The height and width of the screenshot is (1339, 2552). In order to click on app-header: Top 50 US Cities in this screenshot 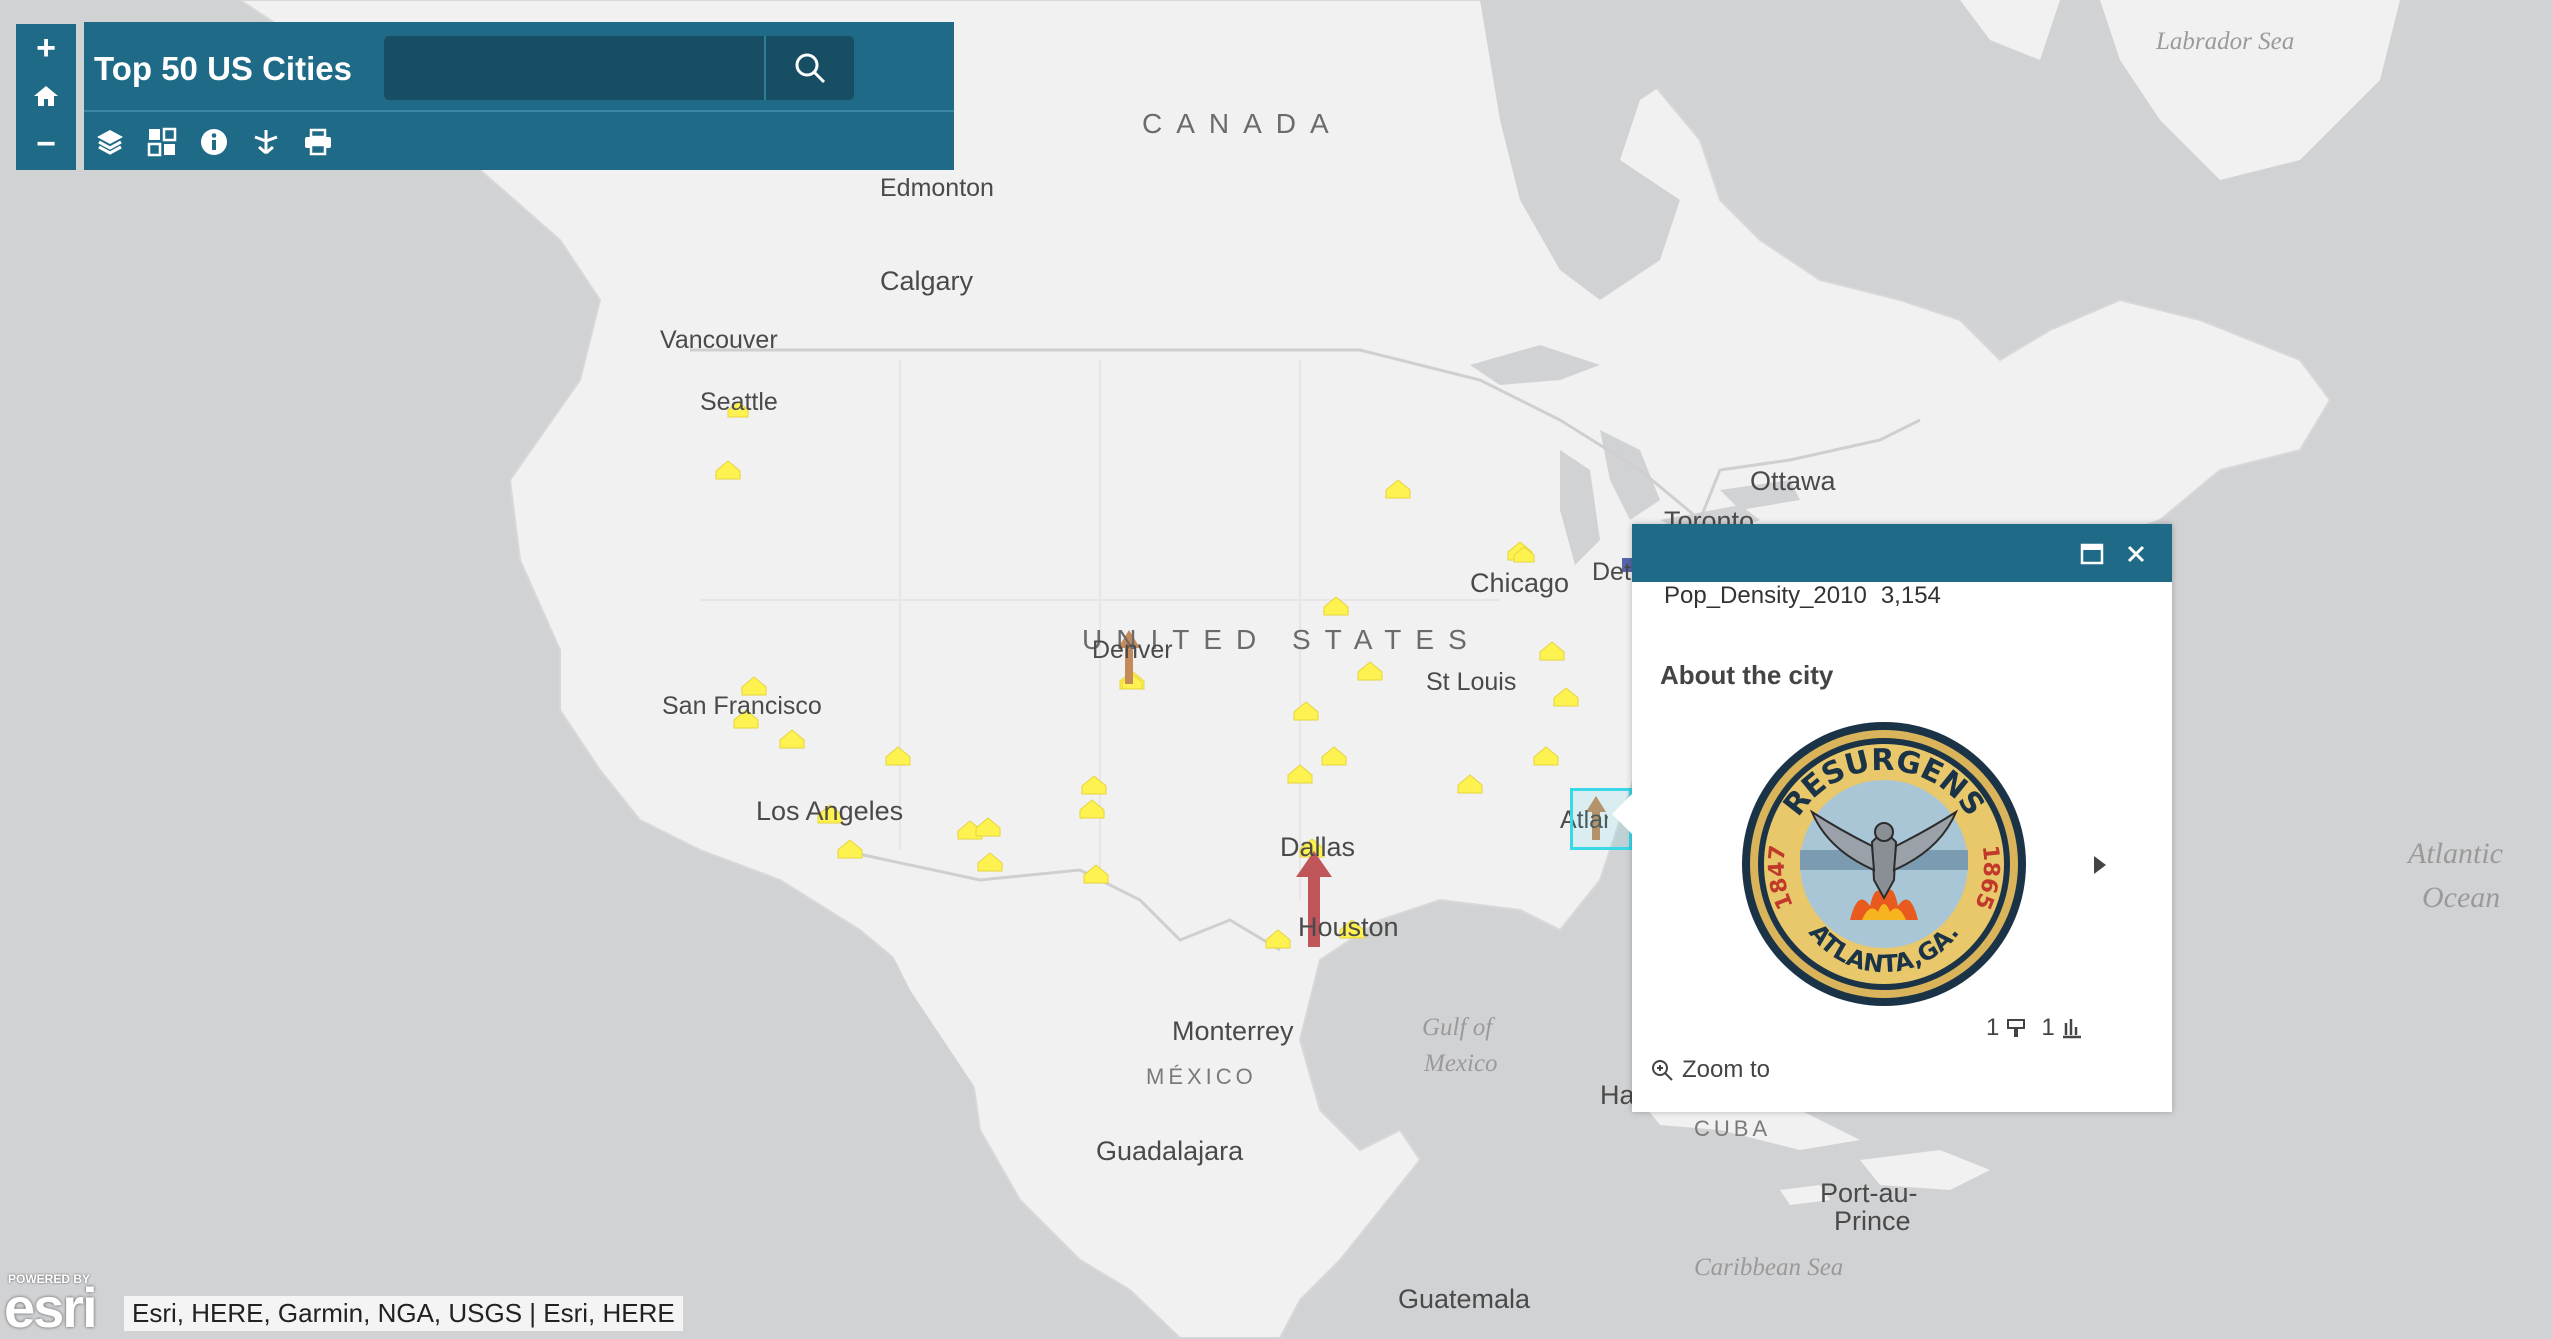, I will do `click(519, 96)`.